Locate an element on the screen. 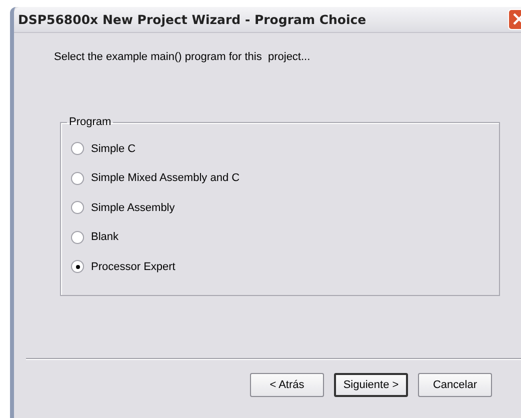 The image size is (521, 418). option-label: Simple C is located at coordinates (113, 148).